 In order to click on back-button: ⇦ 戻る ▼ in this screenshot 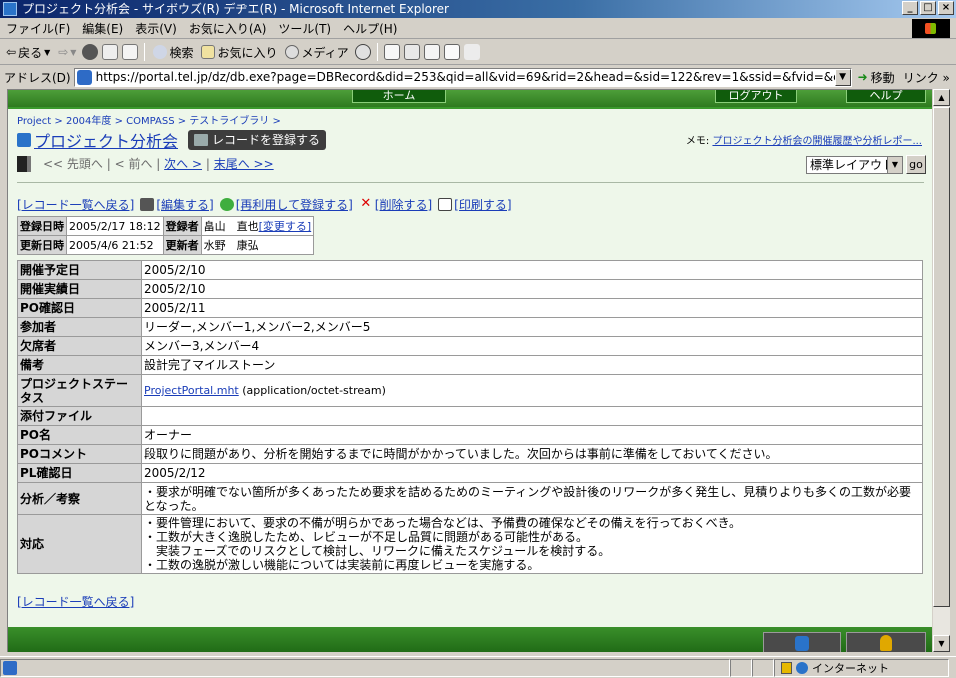, I will do `click(28, 52)`.